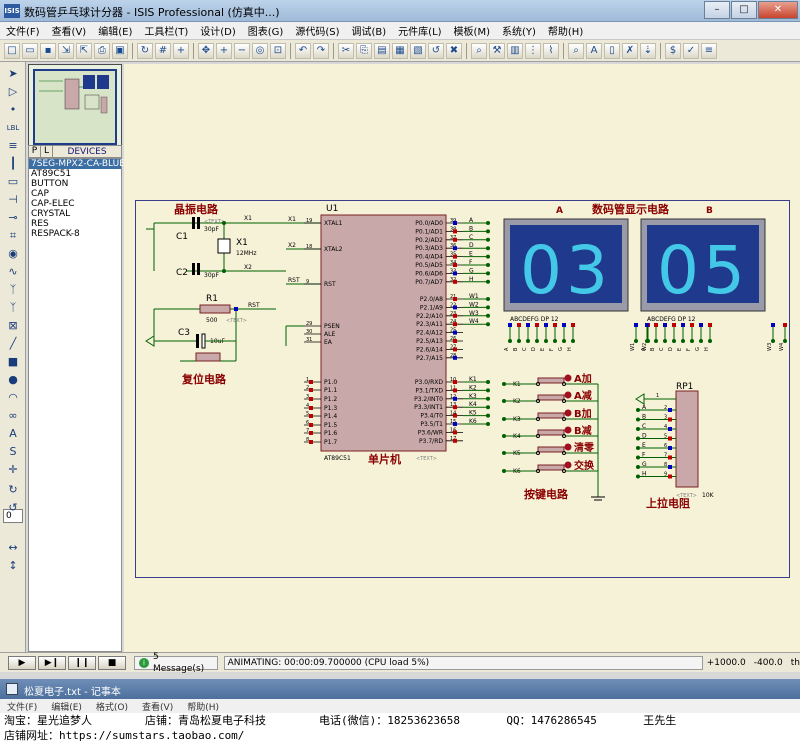  What do you see at coordinates (346, 50) in the screenshot?
I see `cut-icon: ✂` at bounding box center [346, 50].